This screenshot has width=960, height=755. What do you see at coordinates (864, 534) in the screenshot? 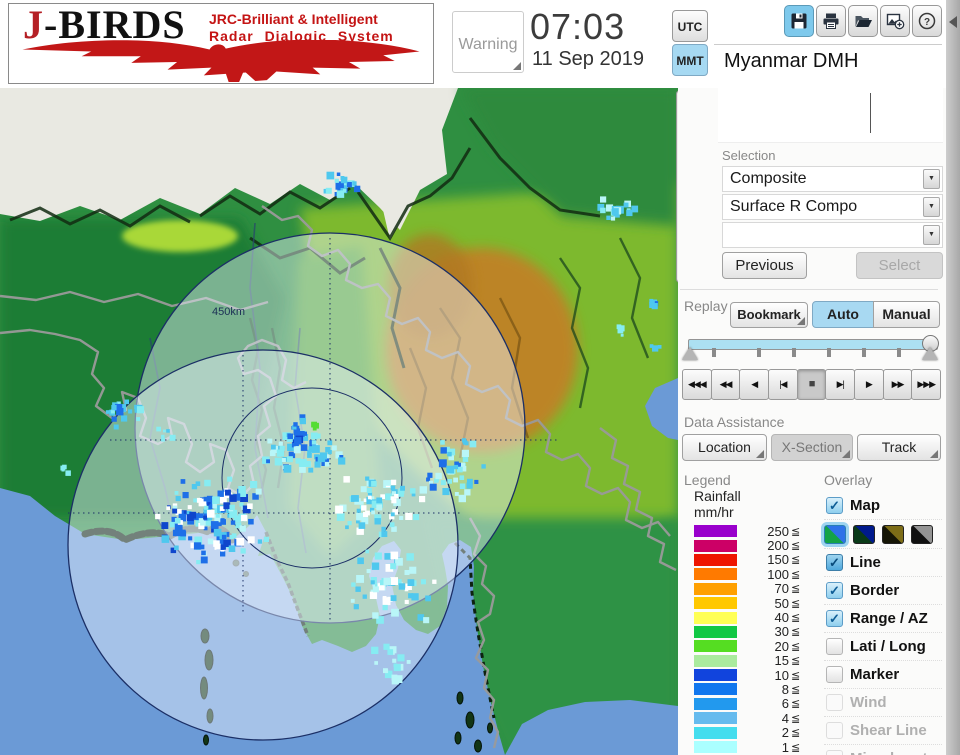
I see `map-style-darkgreen-navy` at bounding box center [864, 534].